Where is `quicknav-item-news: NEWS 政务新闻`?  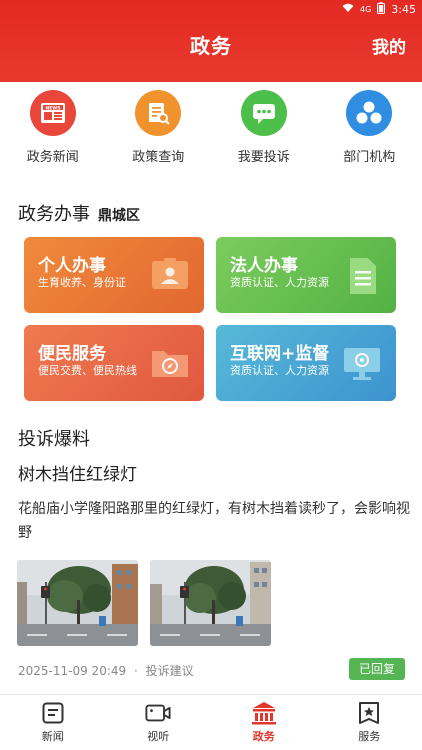
quicknav-item-news: NEWS 政务新闻 is located at coordinates (53, 130).